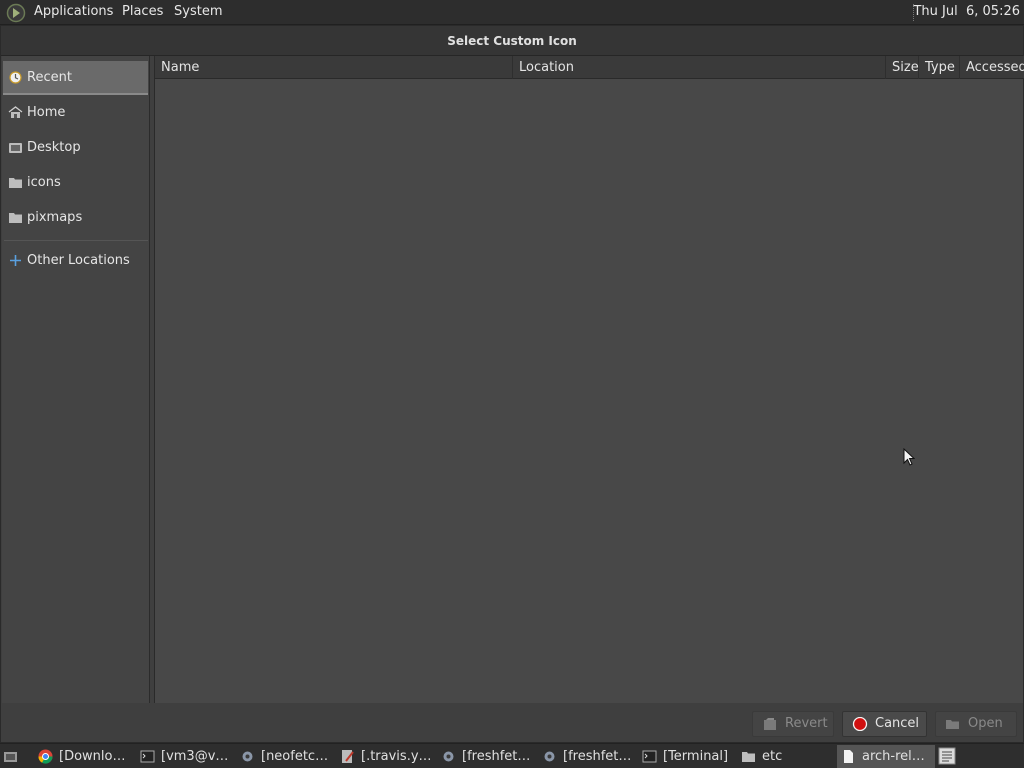 The height and width of the screenshot is (768, 1024). What do you see at coordinates (985, 723) in the screenshot?
I see `open-label: Open` at bounding box center [985, 723].